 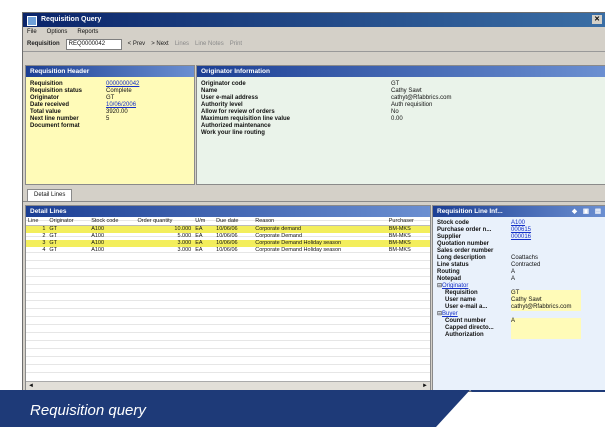 What do you see at coordinates (56, 91) in the screenshot?
I see `requisition-header-field-label: Requisition status` at bounding box center [56, 91].